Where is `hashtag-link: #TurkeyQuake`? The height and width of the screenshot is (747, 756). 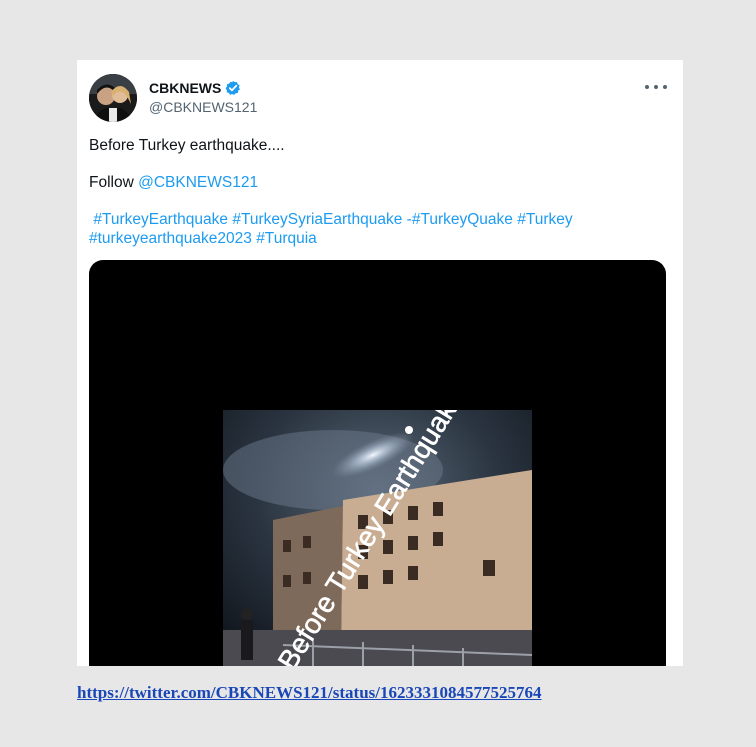 hashtag-link: #TurkeyQuake is located at coordinates (462, 219).